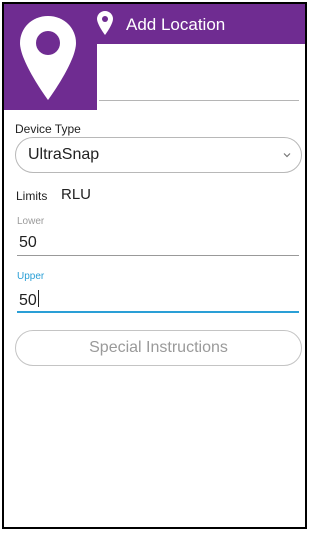  I want to click on text-cursor, so click(38, 298).